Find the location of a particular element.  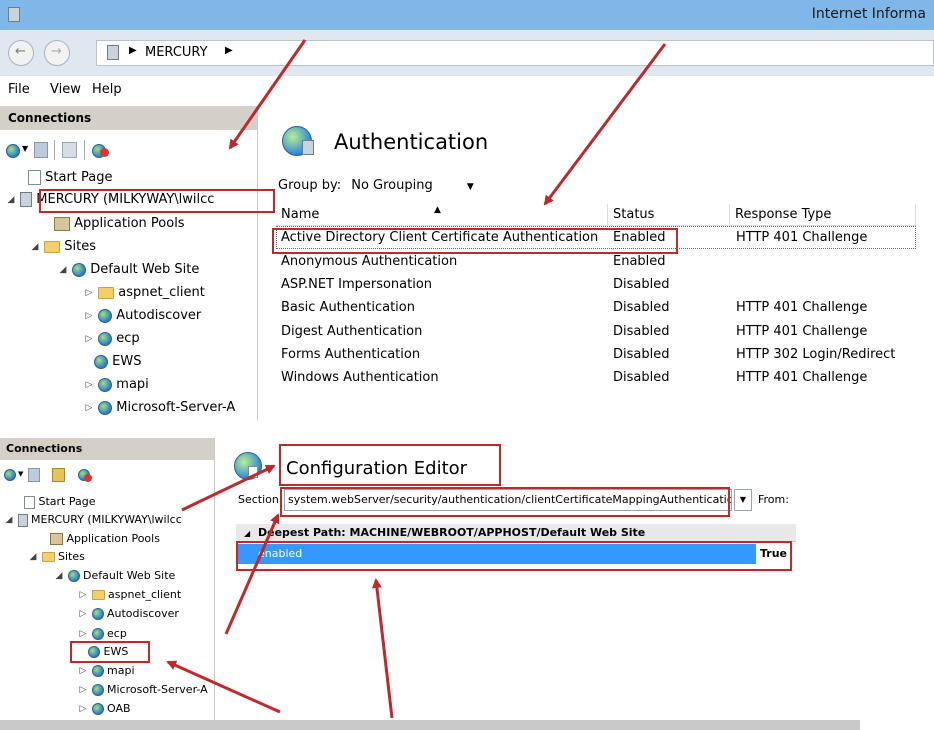

arrow-to-server is located at coordinates (267, 94).